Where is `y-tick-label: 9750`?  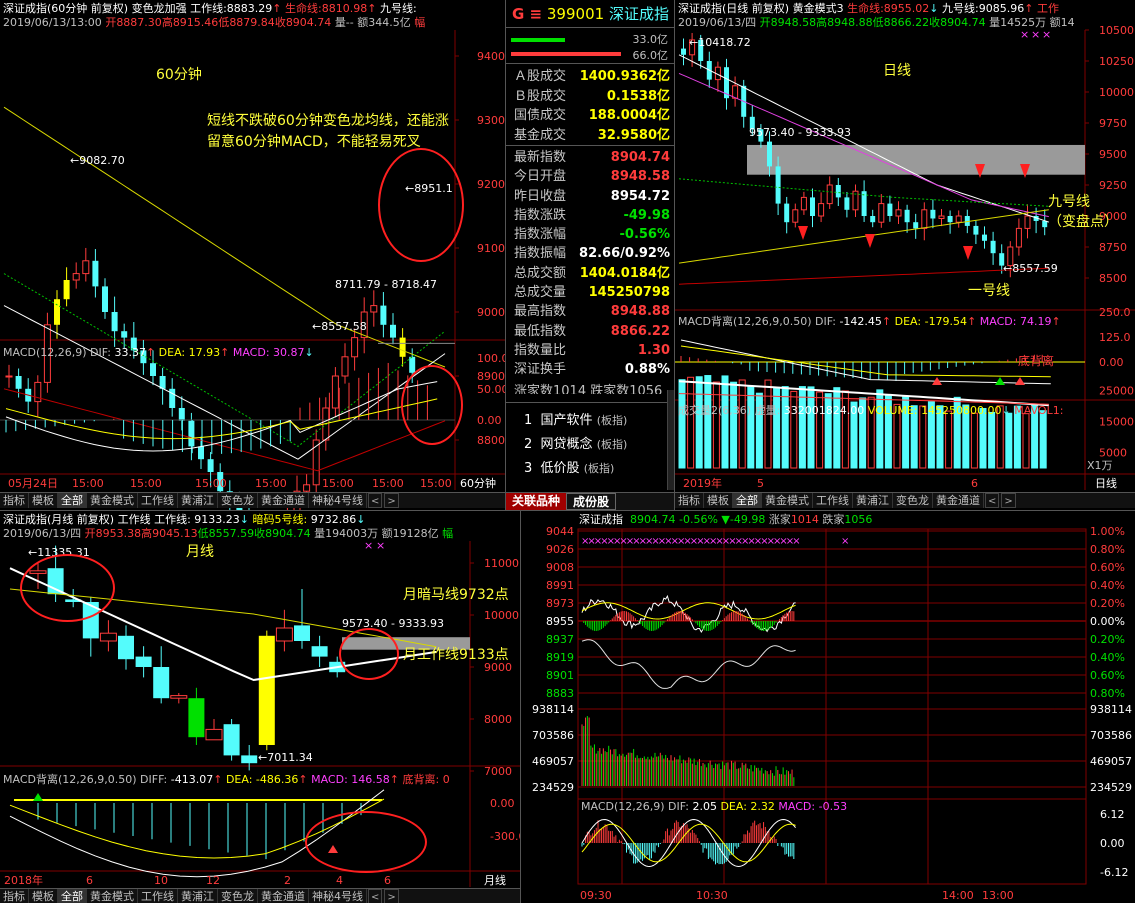
y-tick-label: 9750 is located at coordinates (1113, 123).